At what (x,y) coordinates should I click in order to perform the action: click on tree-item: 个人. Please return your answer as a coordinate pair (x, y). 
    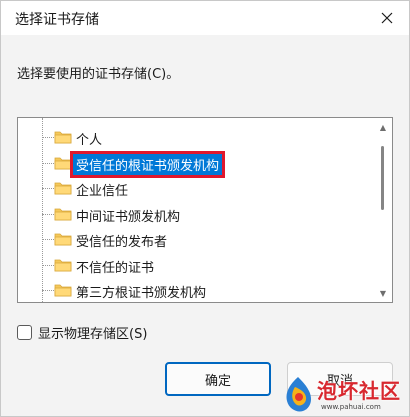
    Looking at the image, I should click on (196, 137).